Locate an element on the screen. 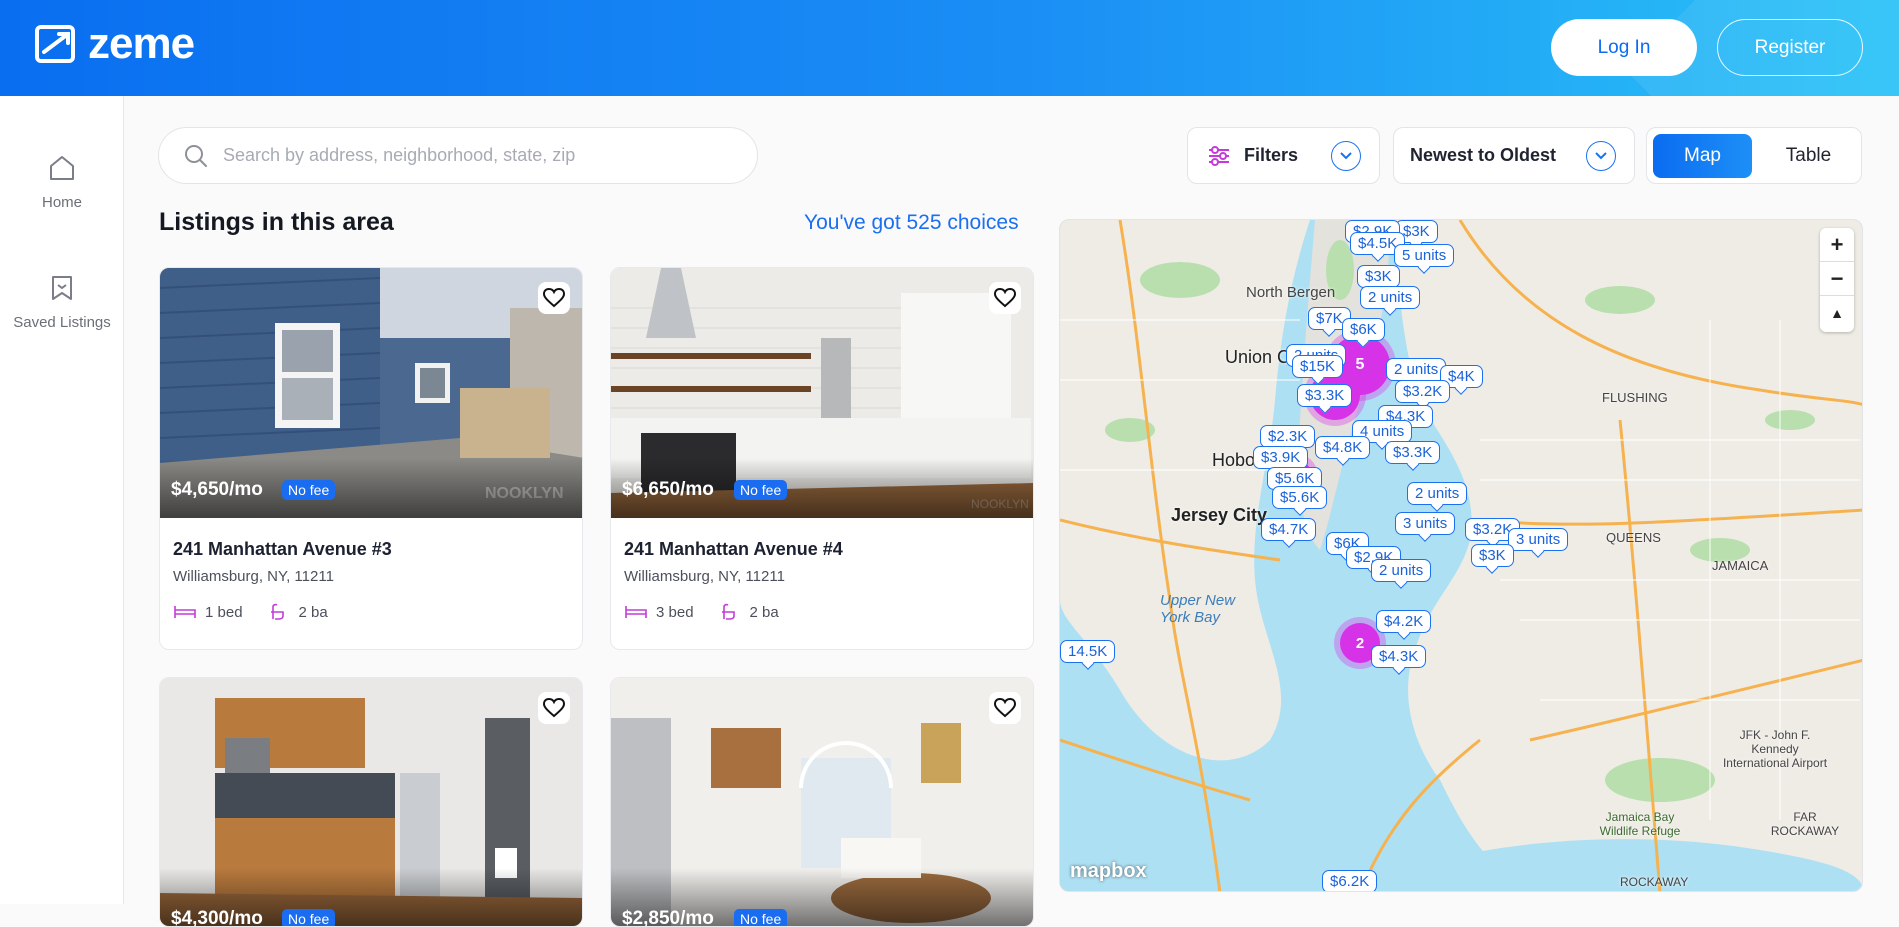 This screenshot has height=927, width=1899. listing-title: 241 Manhattan Avenue #3 is located at coordinates (282, 549).